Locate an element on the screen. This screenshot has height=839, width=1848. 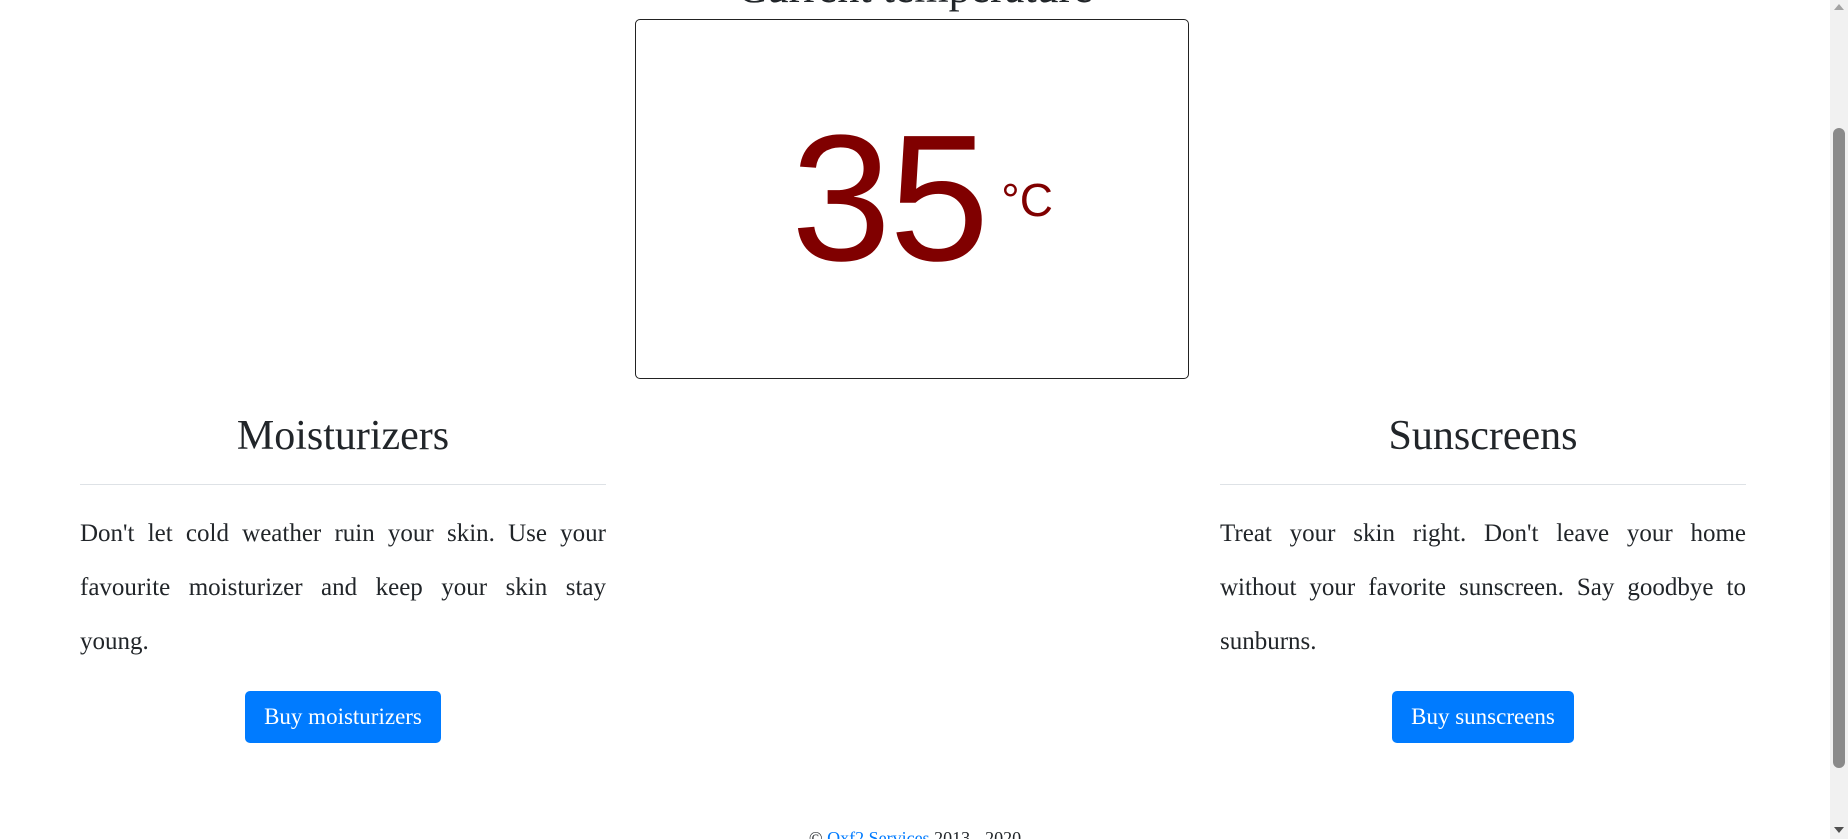
scrollbar-thumb is located at coordinates (1839, 448).